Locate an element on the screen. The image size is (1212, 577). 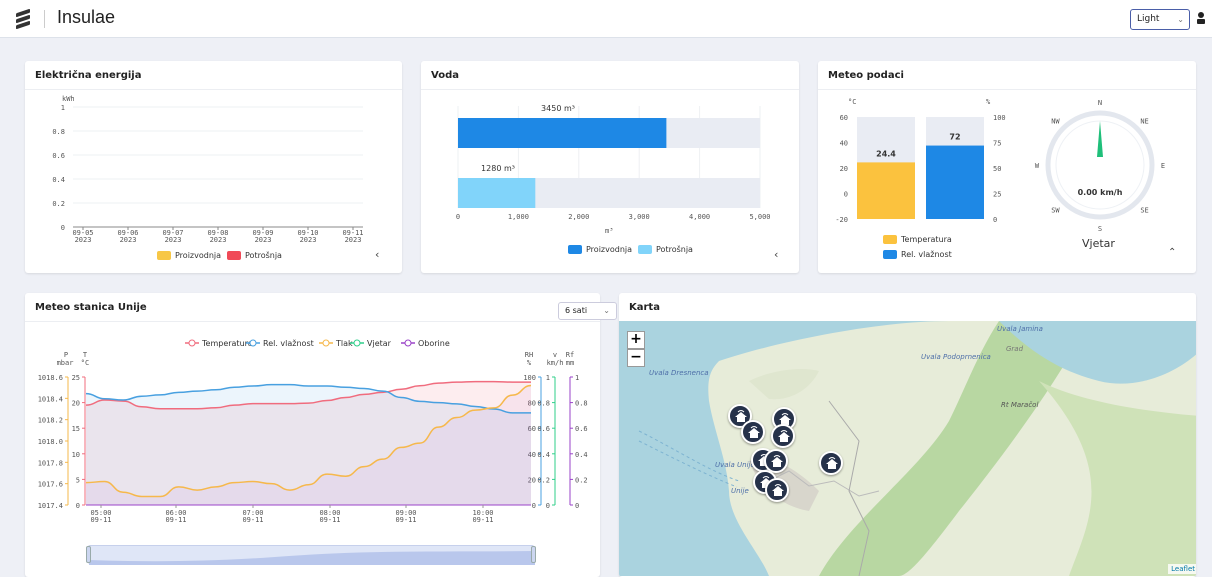
bar-temperature is located at coordinates (886, 190).